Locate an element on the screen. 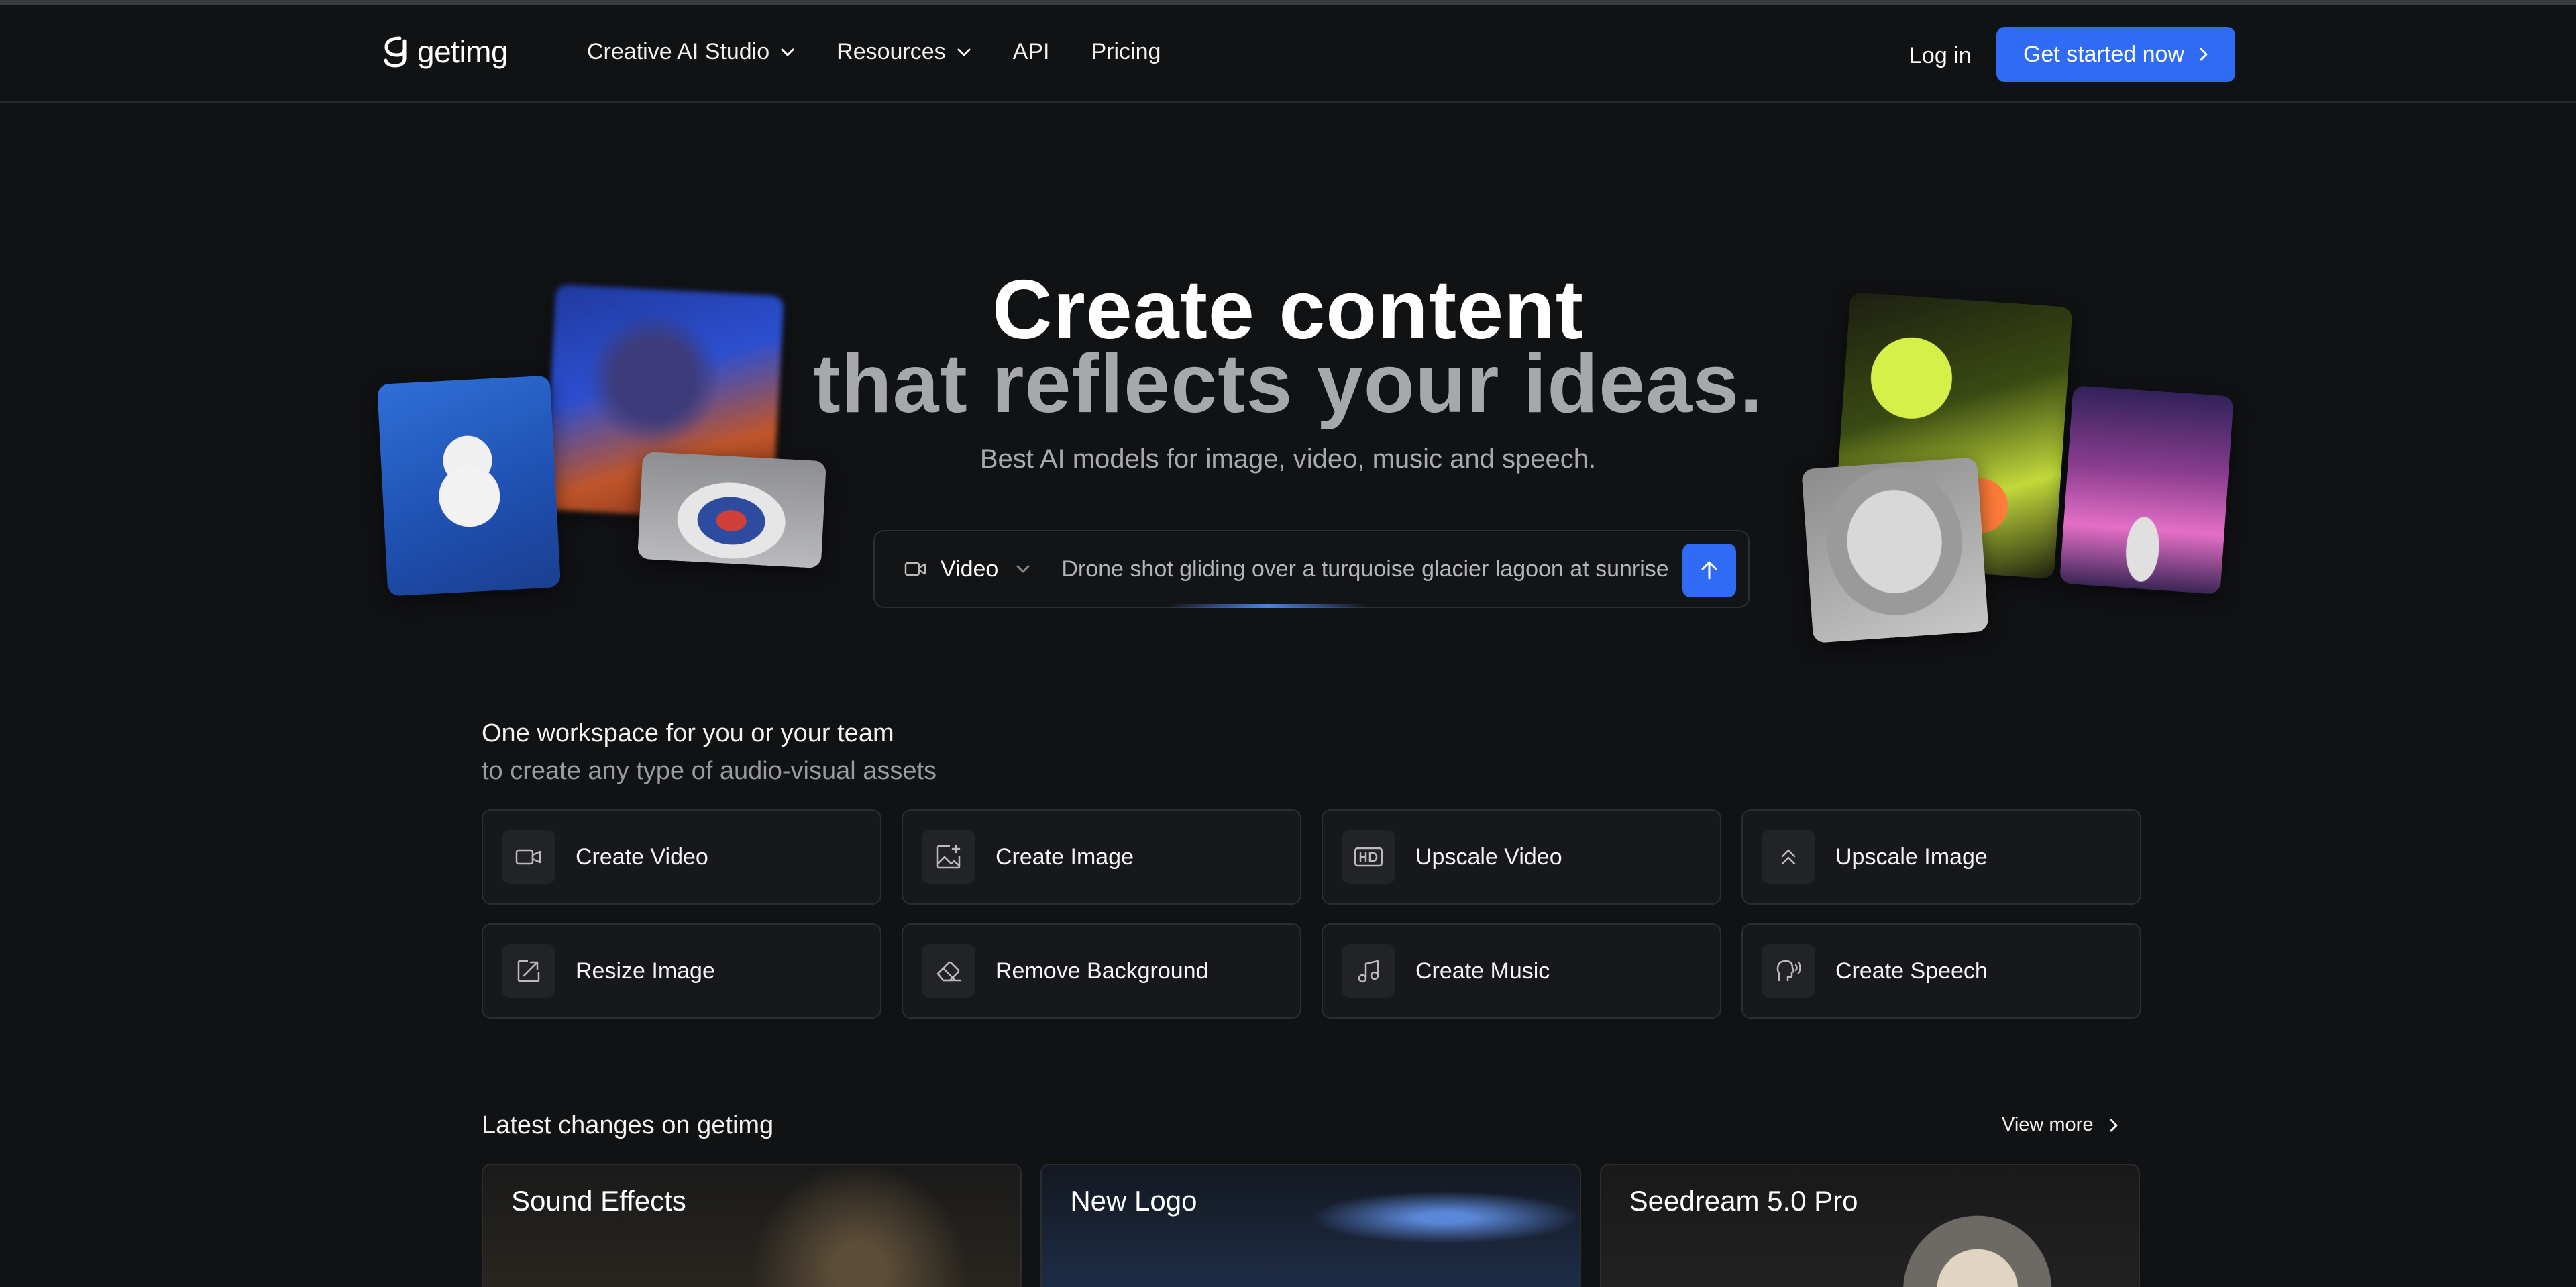 The image size is (2576, 1287). latest-cards: Sound Effects New Logo Seedream 5.0 Pro is located at coordinates (1311, 1225).